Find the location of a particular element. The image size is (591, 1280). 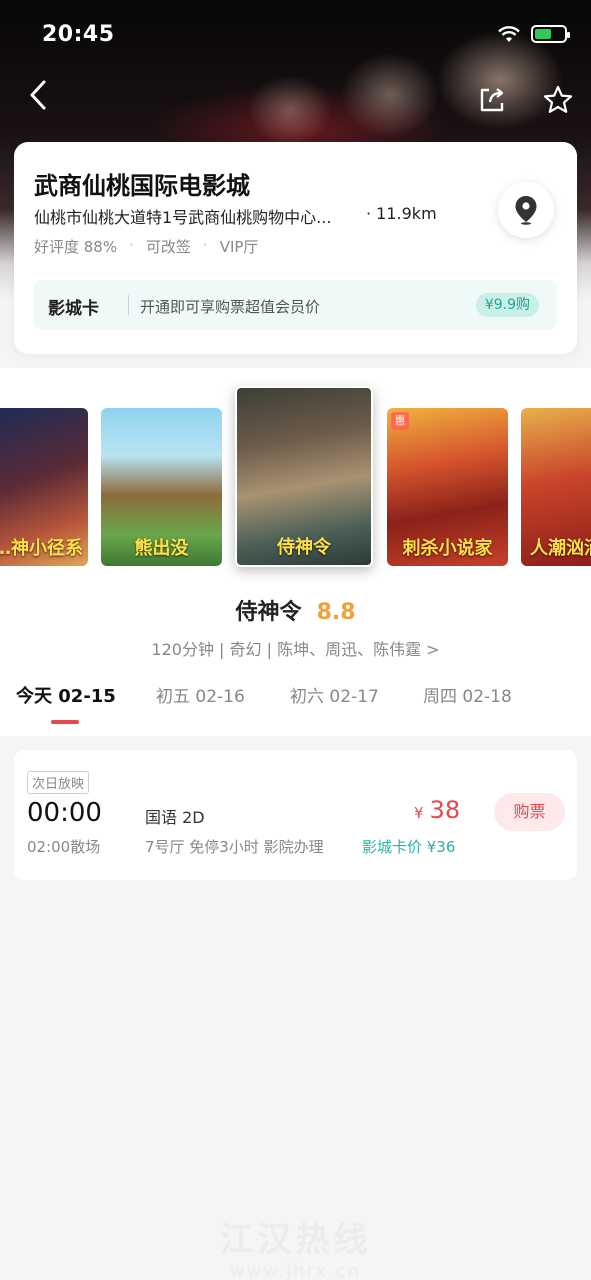

discount-badge: 惠 is located at coordinates (400, 421).